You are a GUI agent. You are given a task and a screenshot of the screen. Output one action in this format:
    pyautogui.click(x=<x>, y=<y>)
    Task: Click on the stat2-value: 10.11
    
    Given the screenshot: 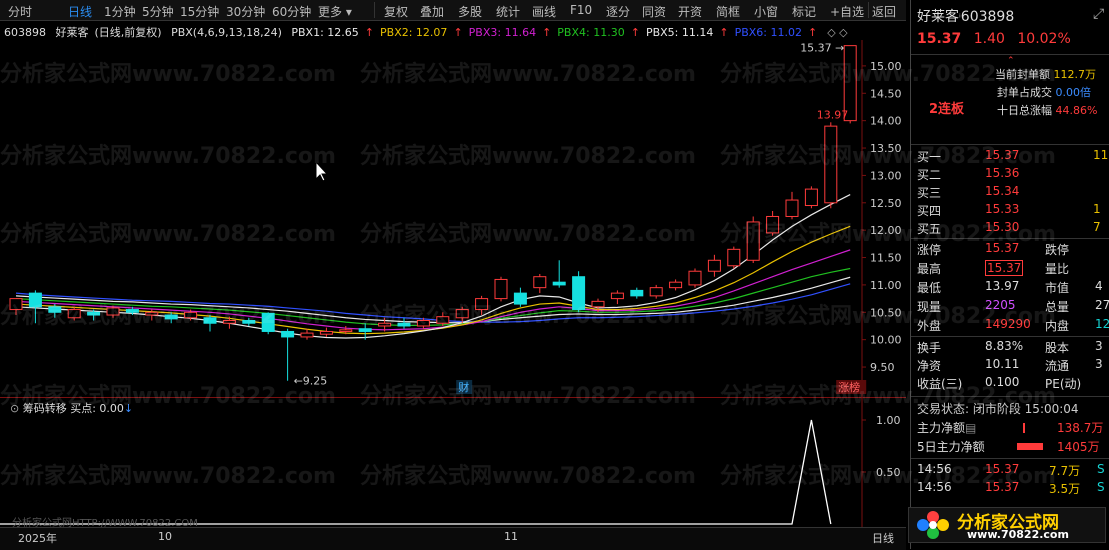 What is the action you would take?
    pyautogui.click(x=1002, y=364)
    